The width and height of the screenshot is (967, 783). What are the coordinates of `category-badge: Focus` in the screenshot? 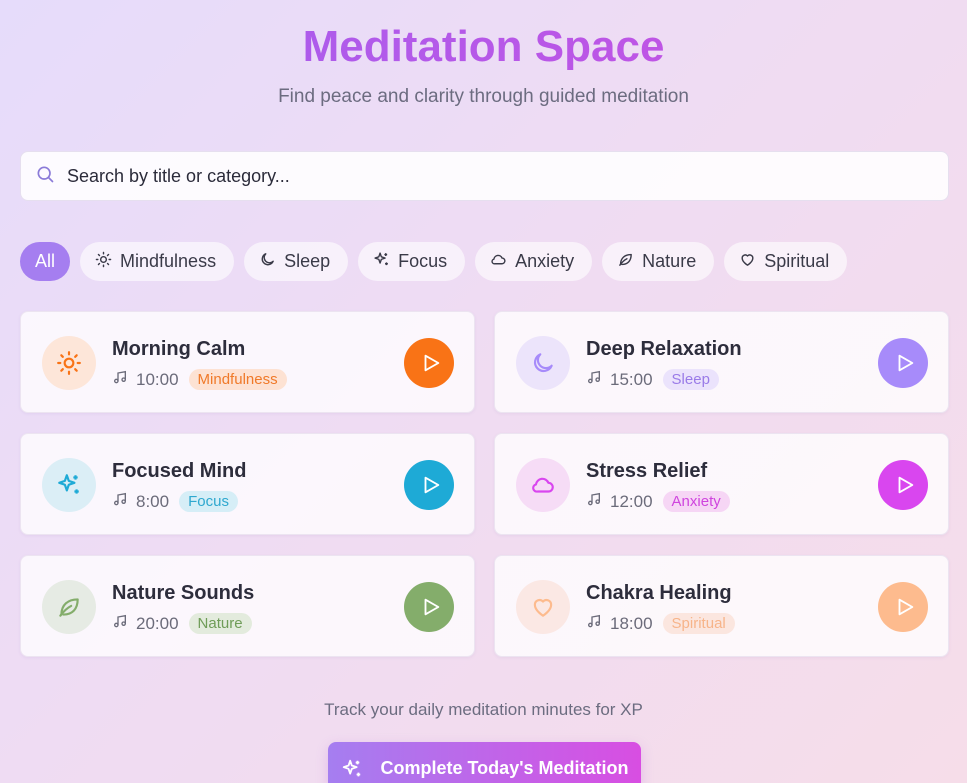 It's located at (208, 501).